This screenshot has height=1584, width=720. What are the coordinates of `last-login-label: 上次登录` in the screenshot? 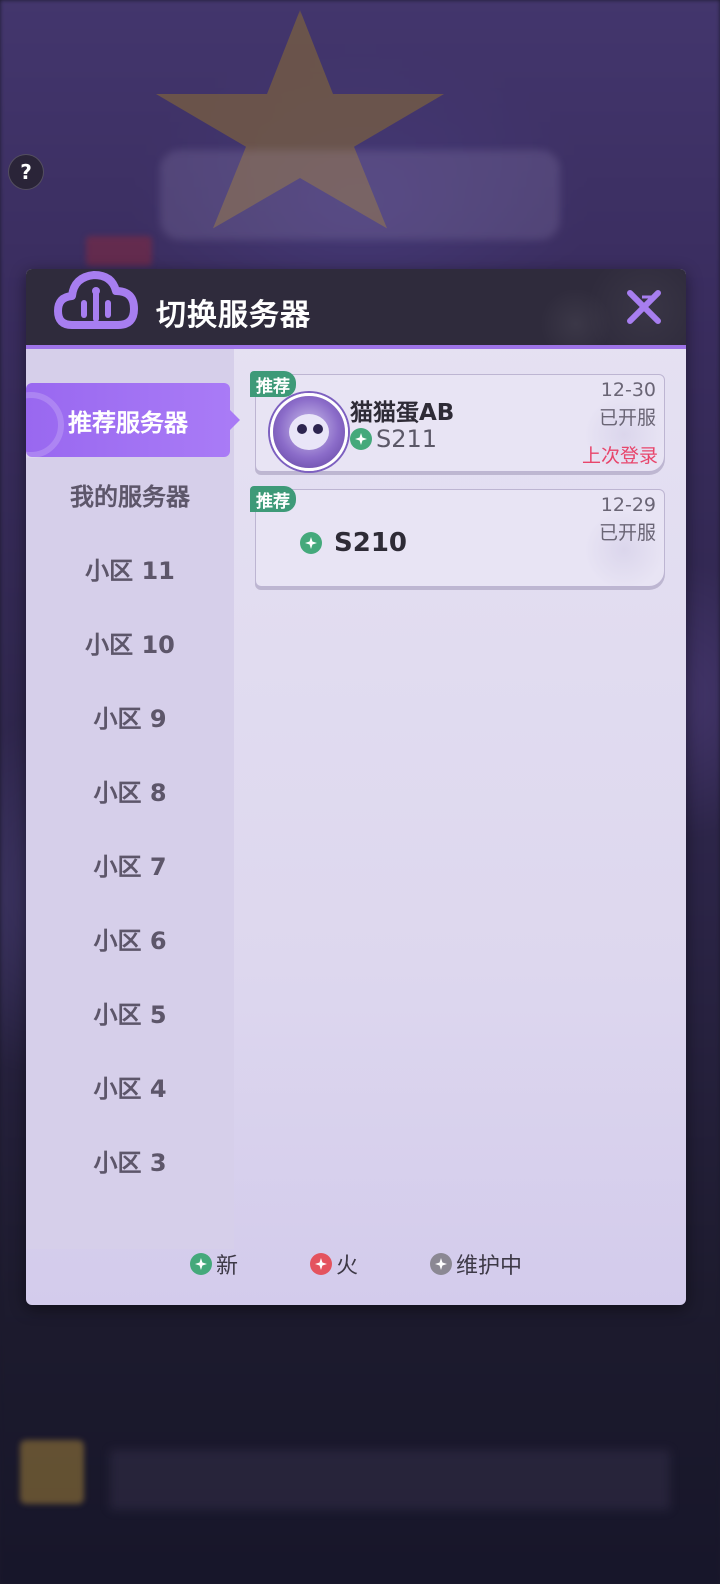 It's located at (619, 456).